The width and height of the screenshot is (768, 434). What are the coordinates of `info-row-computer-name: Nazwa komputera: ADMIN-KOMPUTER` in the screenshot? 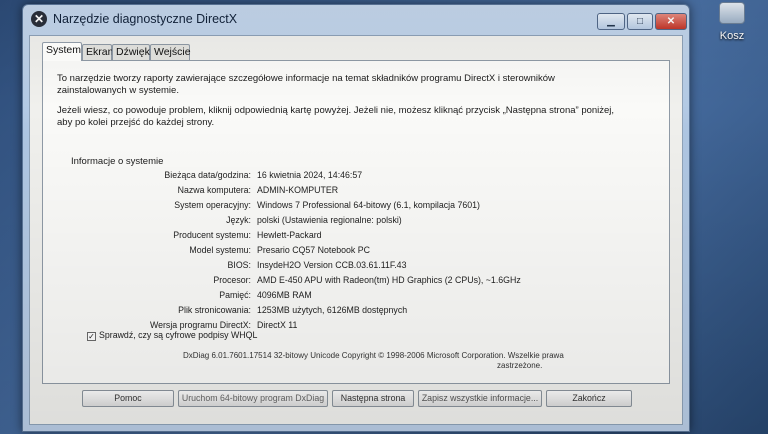 It's located at (343, 191).